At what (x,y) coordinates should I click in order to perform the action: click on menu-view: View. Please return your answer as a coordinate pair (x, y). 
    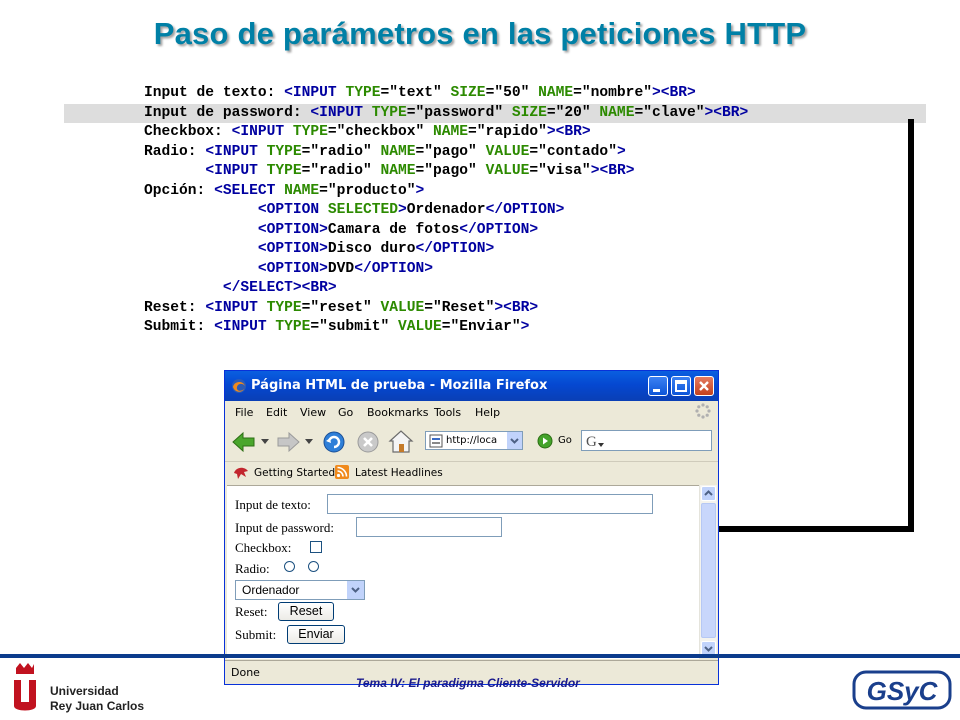
    Looking at the image, I should click on (313, 412).